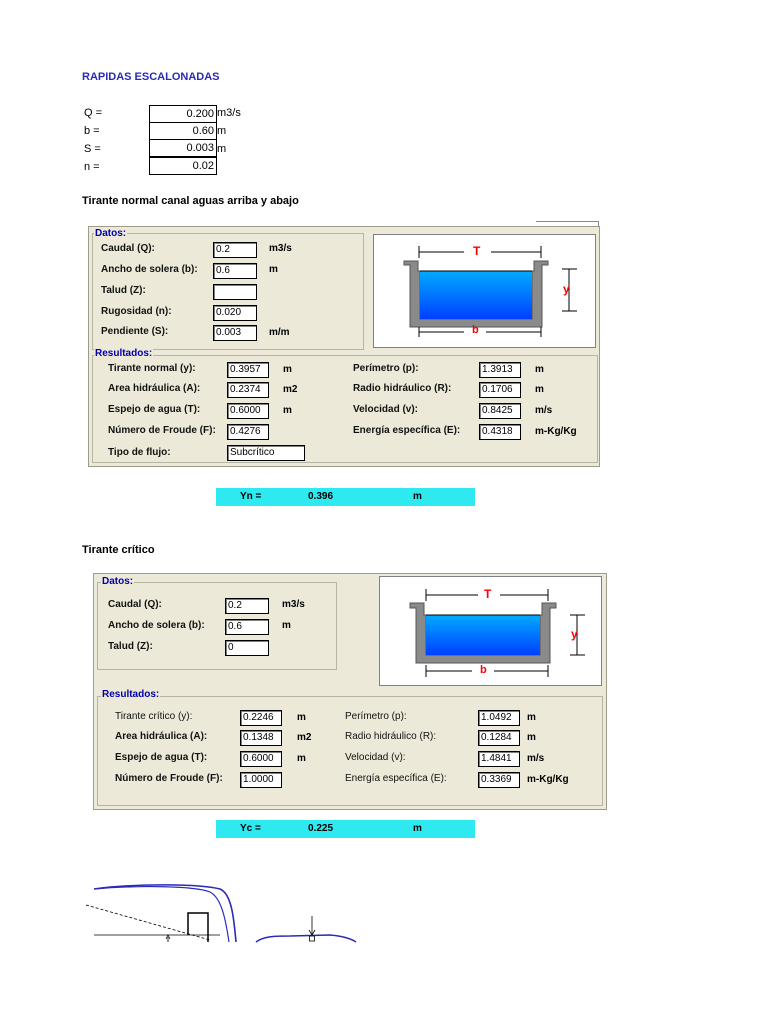 This screenshot has width=768, height=1024. What do you see at coordinates (386, 409) in the screenshot?
I see `velocidad-label: Velocidad (v):` at bounding box center [386, 409].